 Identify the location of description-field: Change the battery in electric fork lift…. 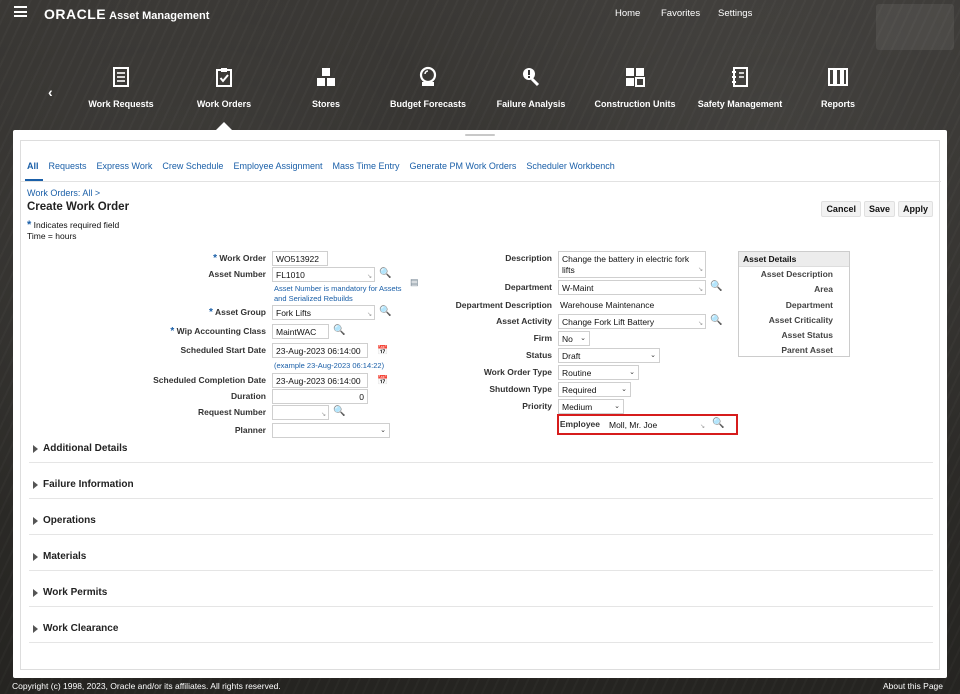
(632, 264).